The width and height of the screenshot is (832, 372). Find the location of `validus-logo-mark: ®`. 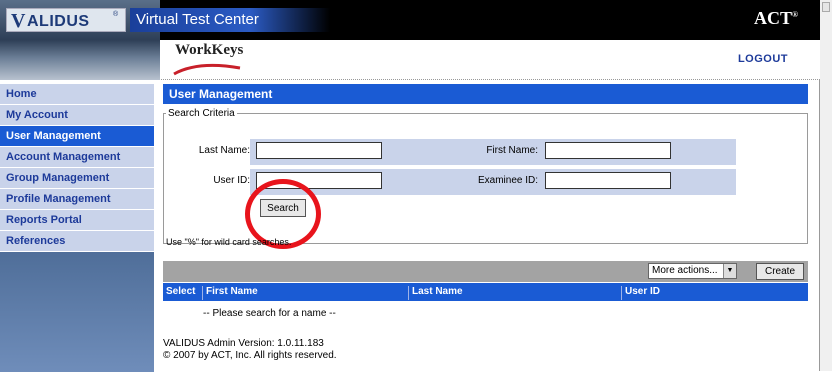

validus-logo-mark: ® is located at coordinates (116, 14).